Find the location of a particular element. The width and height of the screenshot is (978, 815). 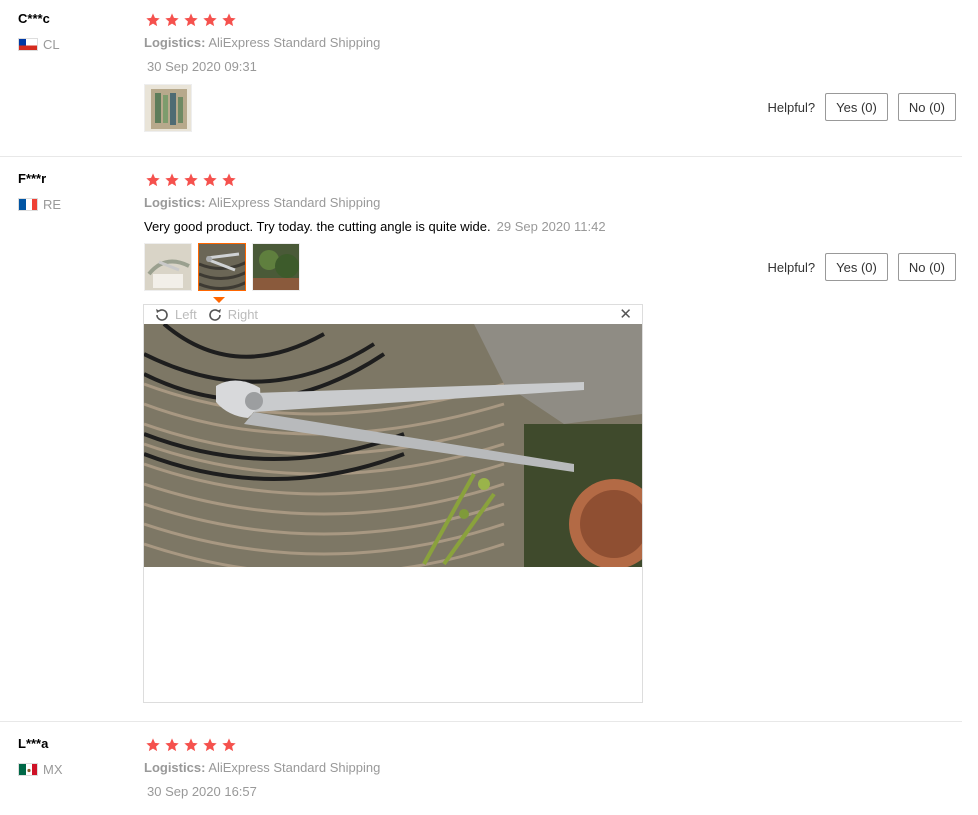

rotate-right-button: Right is located at coordinates (232, 315).